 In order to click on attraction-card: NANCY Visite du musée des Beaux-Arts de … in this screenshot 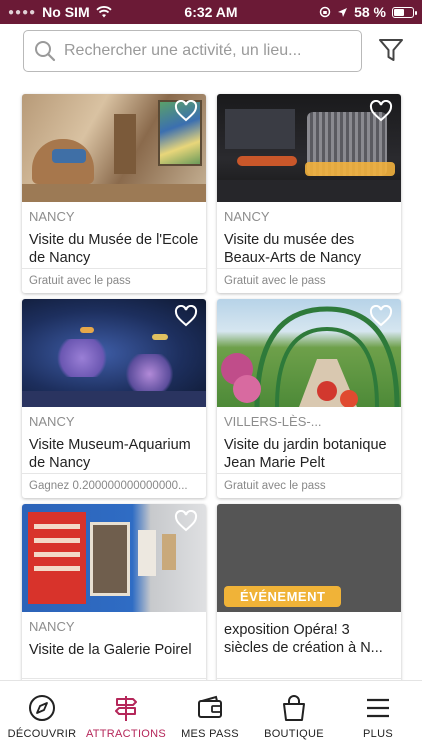, I will do `click(309, 193)`.